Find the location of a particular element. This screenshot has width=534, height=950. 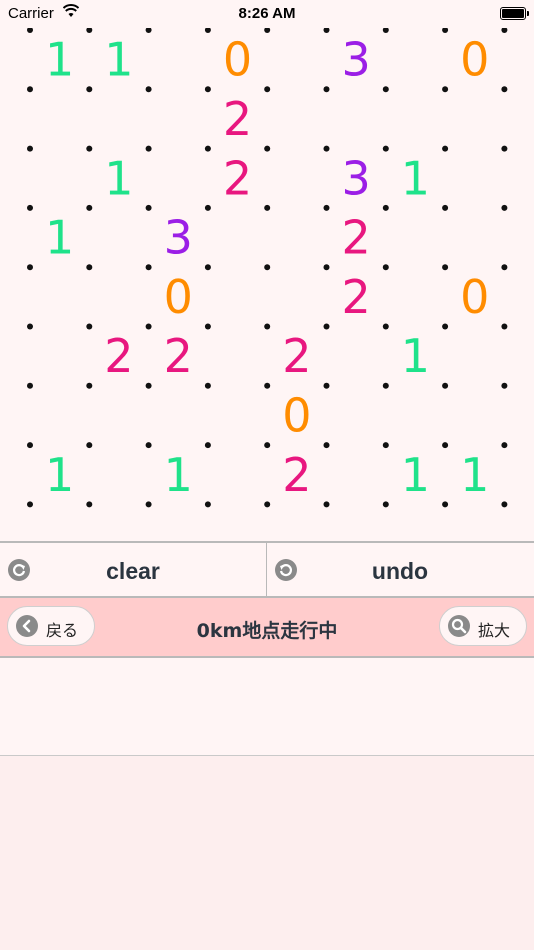

status-bar: Carrier 8:26 AM is located at coordinates (267, 14).